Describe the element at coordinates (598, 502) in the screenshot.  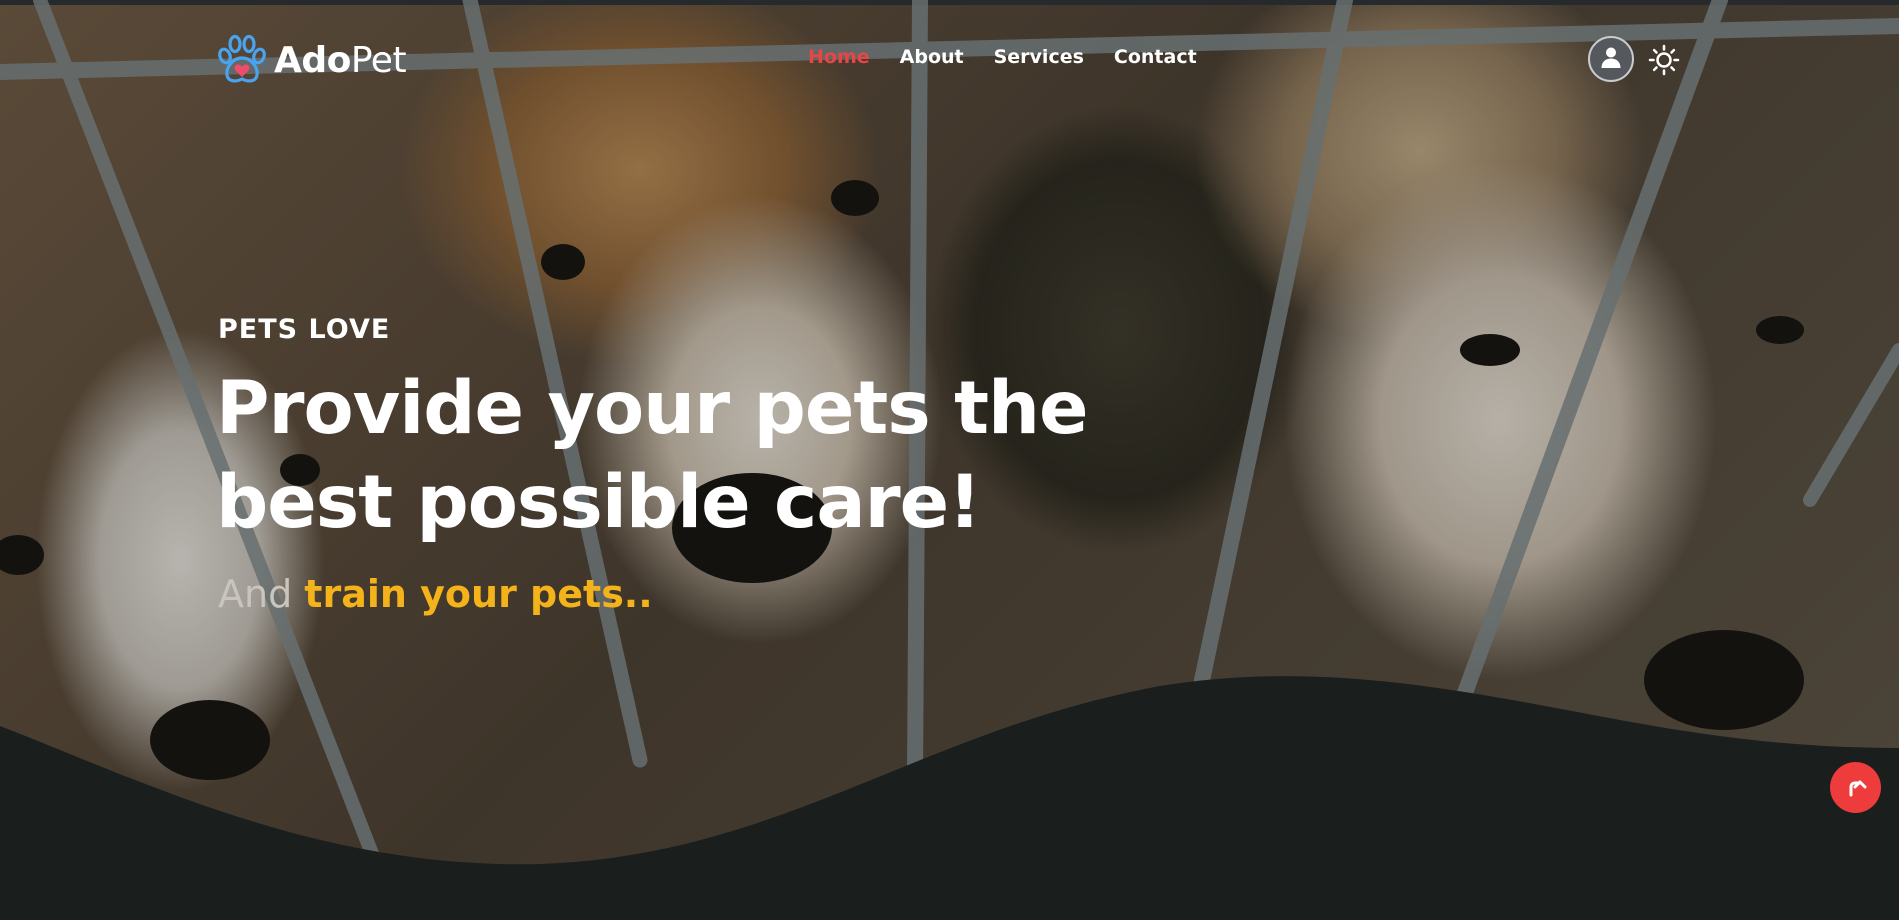
I see `hero-headline-line-2: best possible care!` at that location.